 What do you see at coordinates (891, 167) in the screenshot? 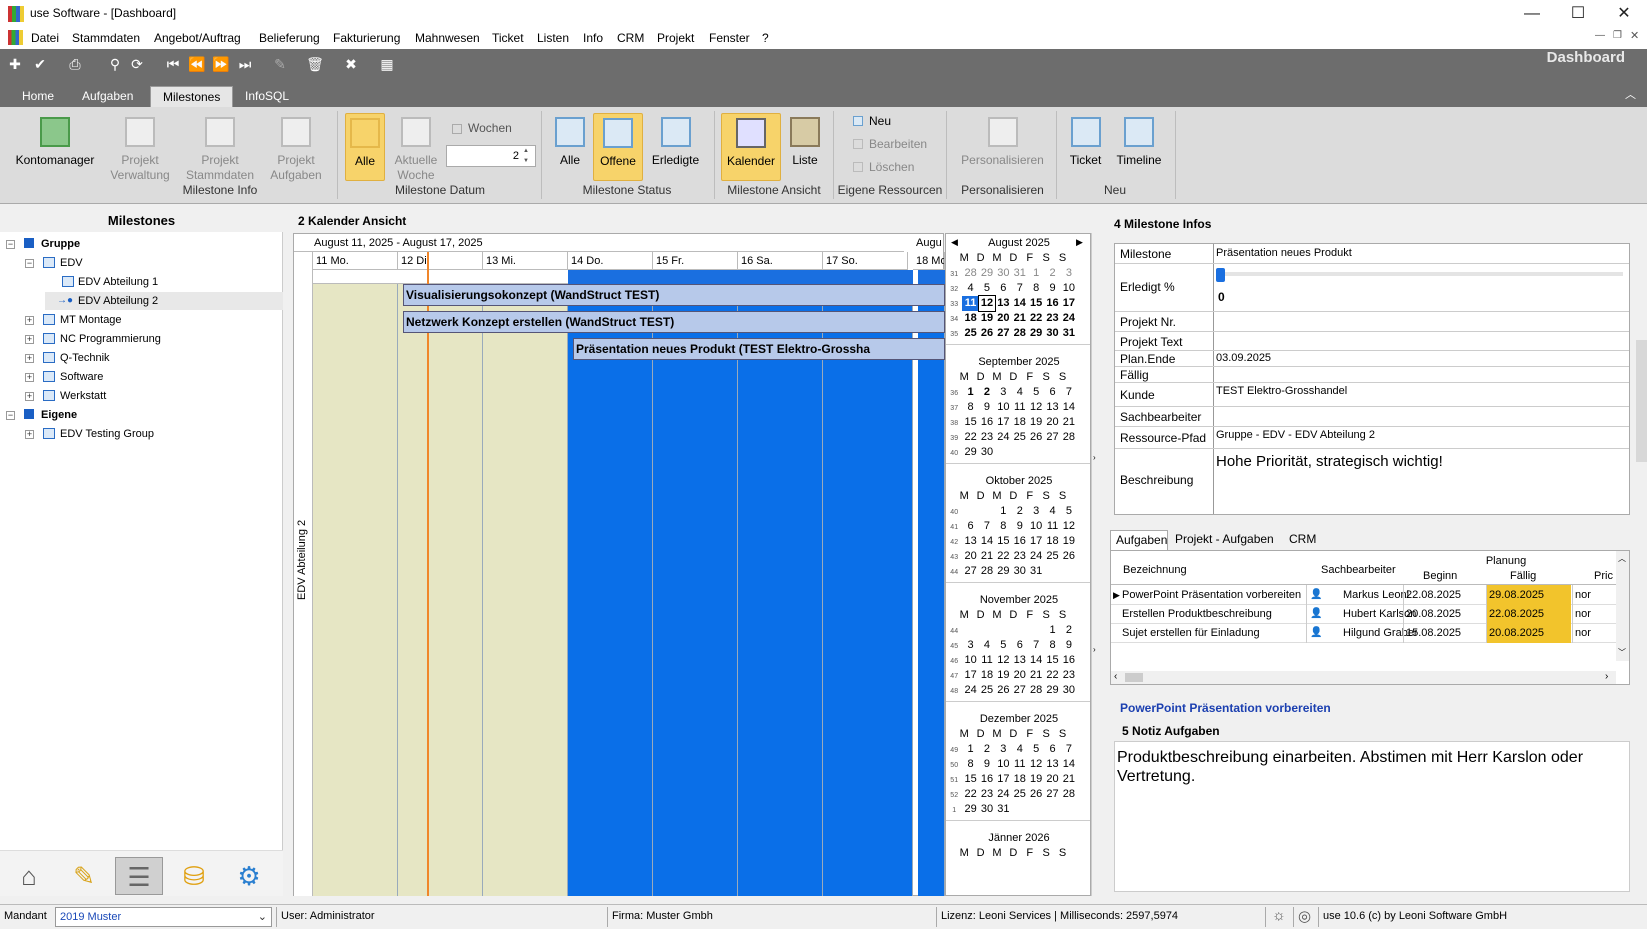
I see `ressource-loeschen-button: Löschen` at bounding box center [891, 167].